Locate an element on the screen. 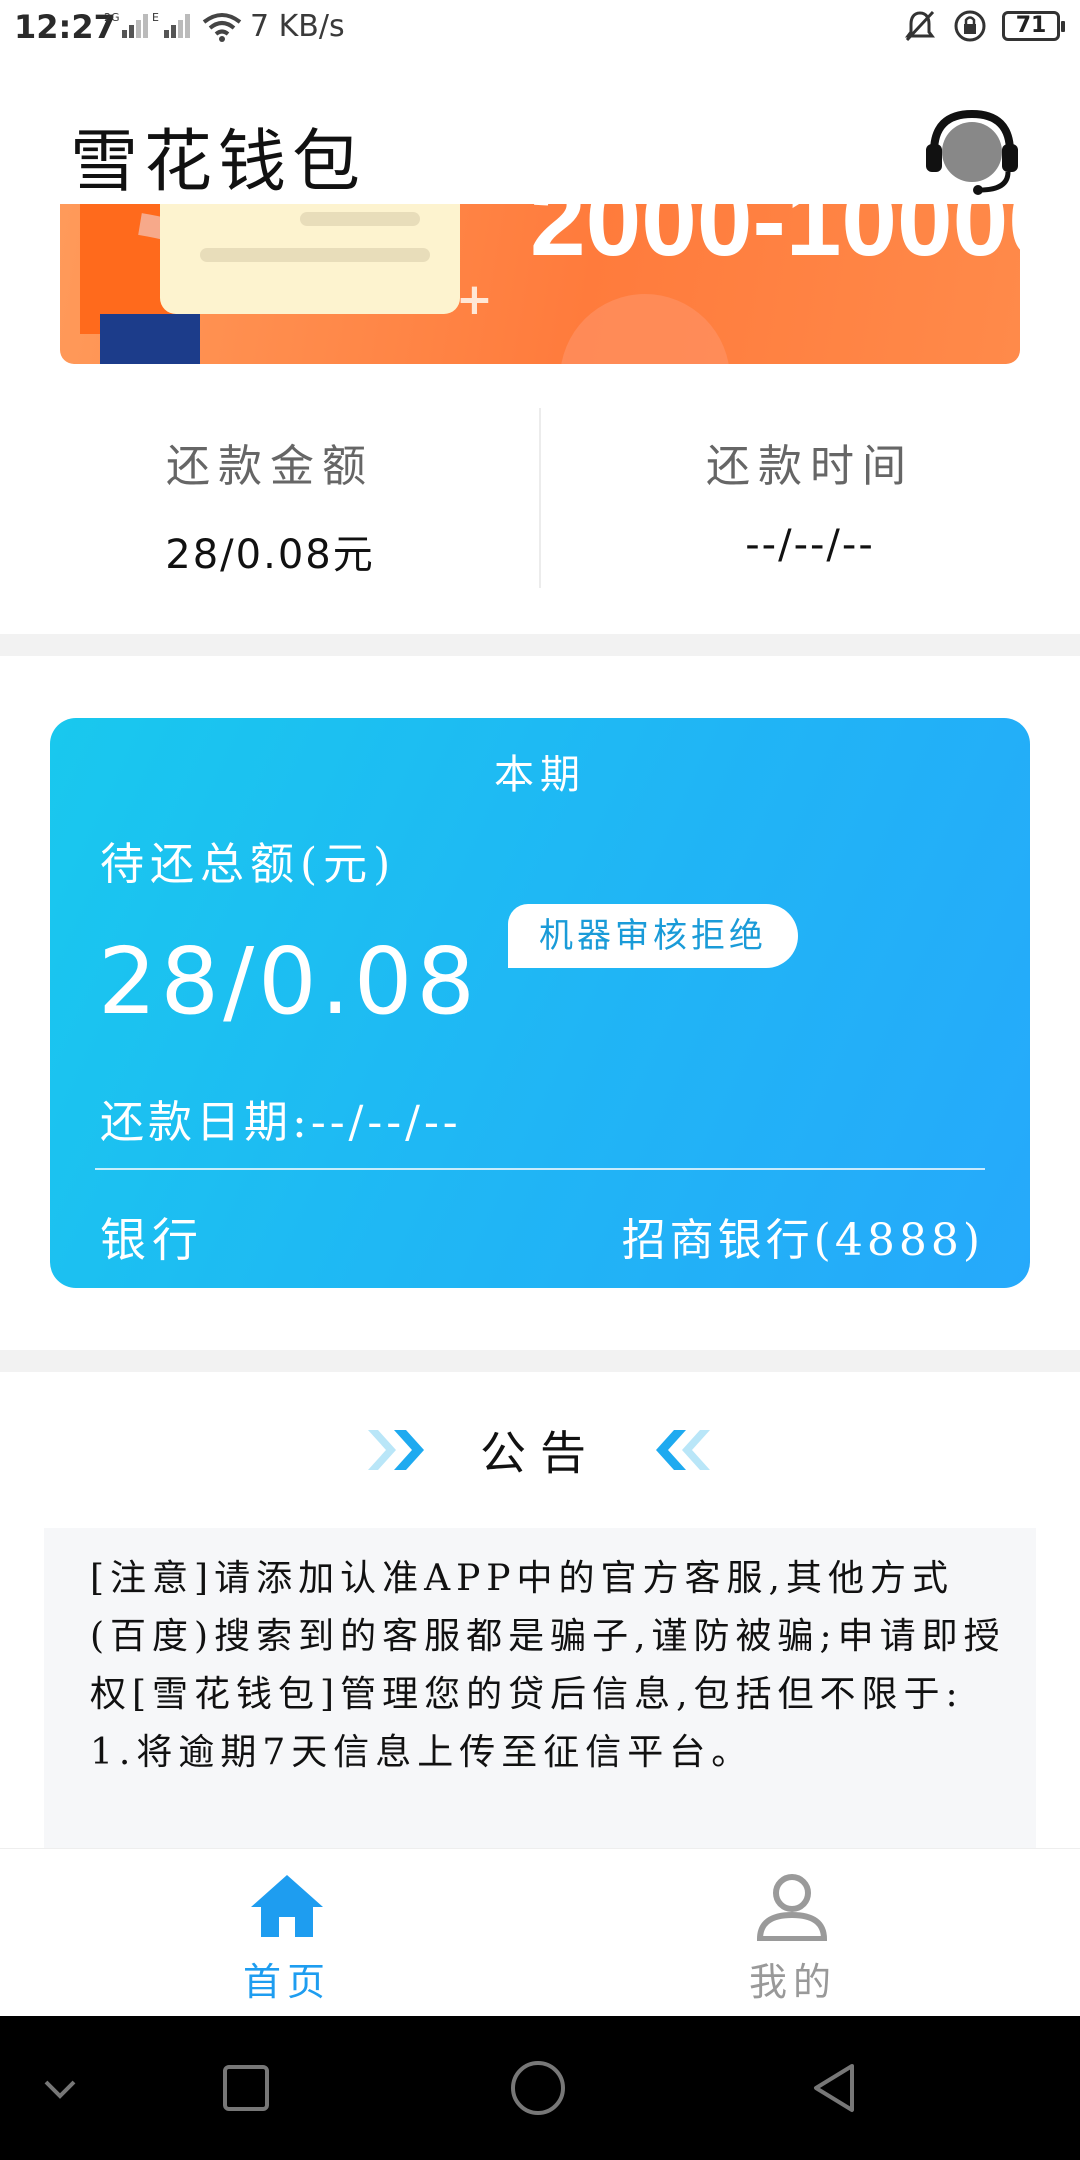 The width and height of the screenshot is (1080, 2160). home-circle-icon is located at coordinates (538, 2088).